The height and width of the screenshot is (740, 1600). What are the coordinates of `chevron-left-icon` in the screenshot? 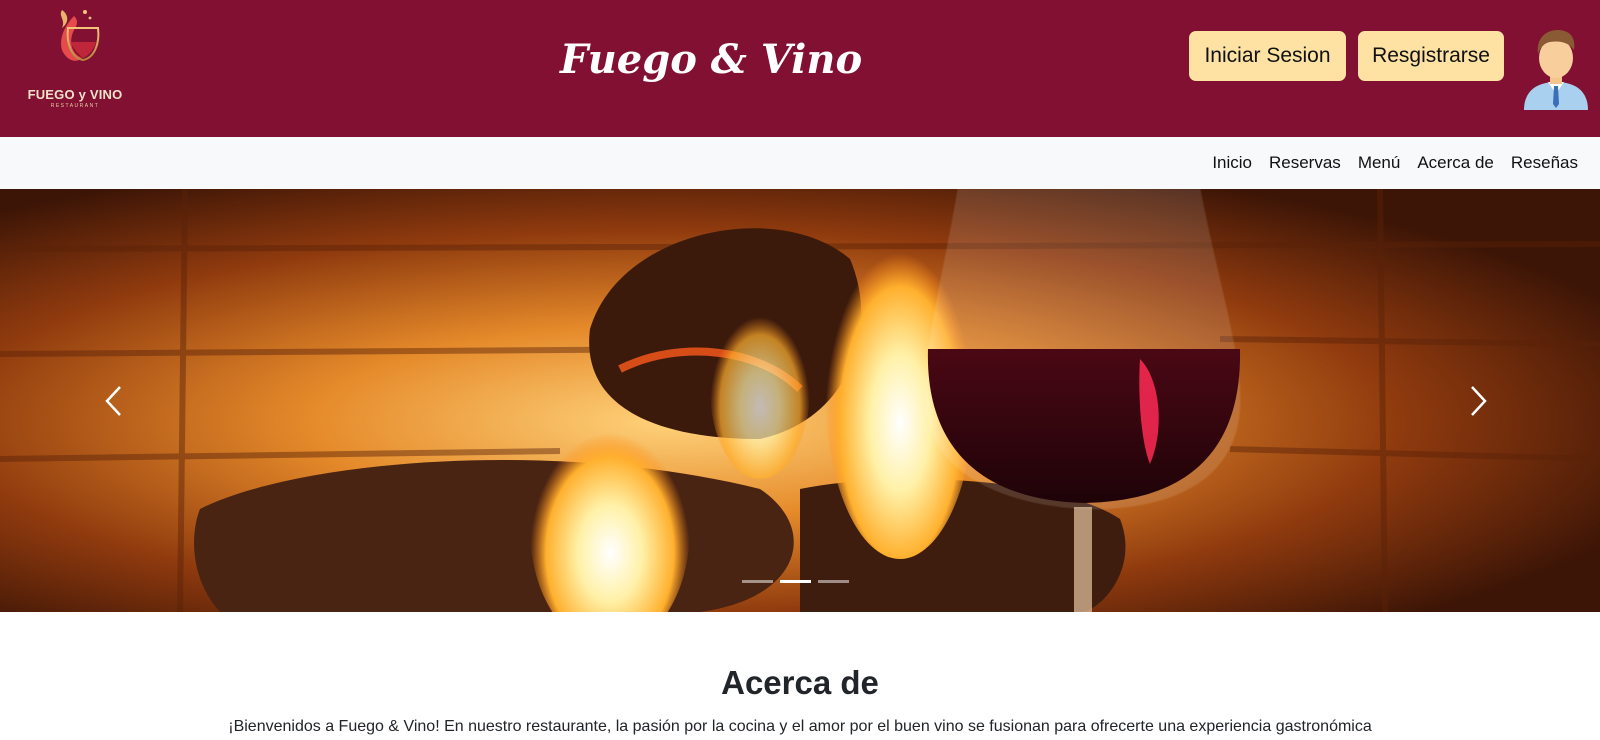 It's located at (113, 400).